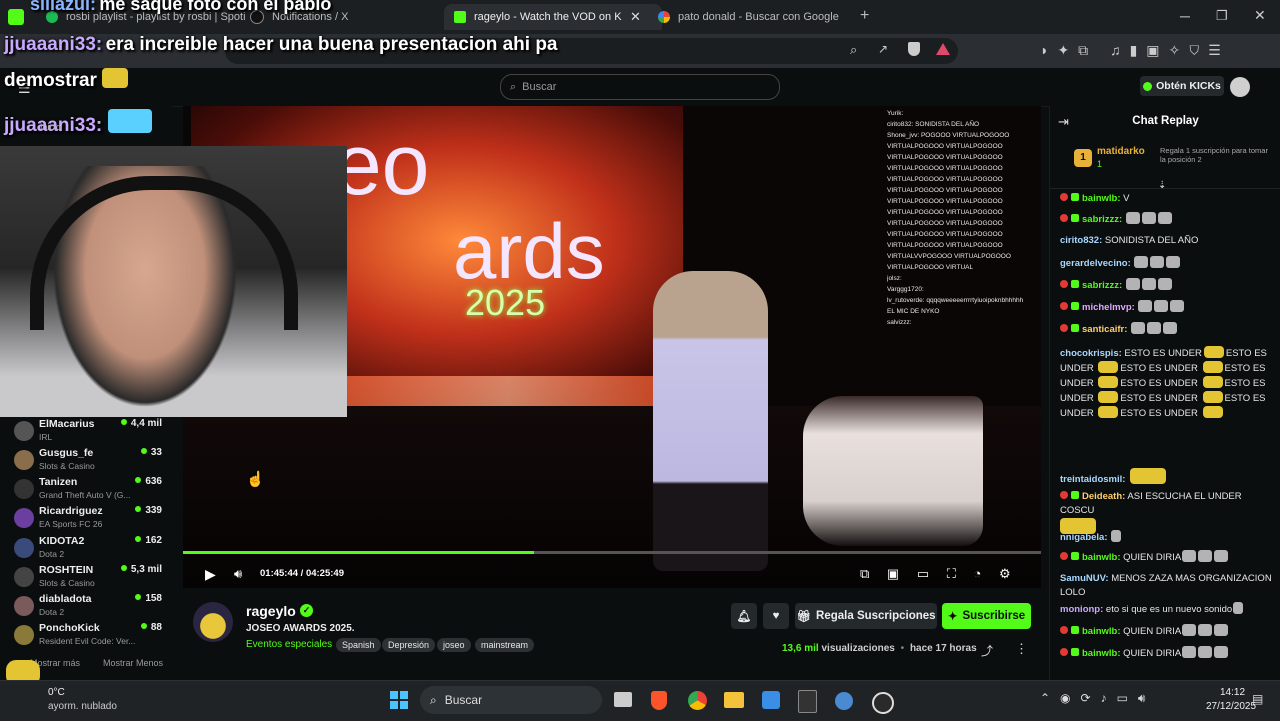  What do you see at coordinates (1108, 307) in the screenshot?
I see `chat-username: michelmvp:` at bounding box center [1108, 307].